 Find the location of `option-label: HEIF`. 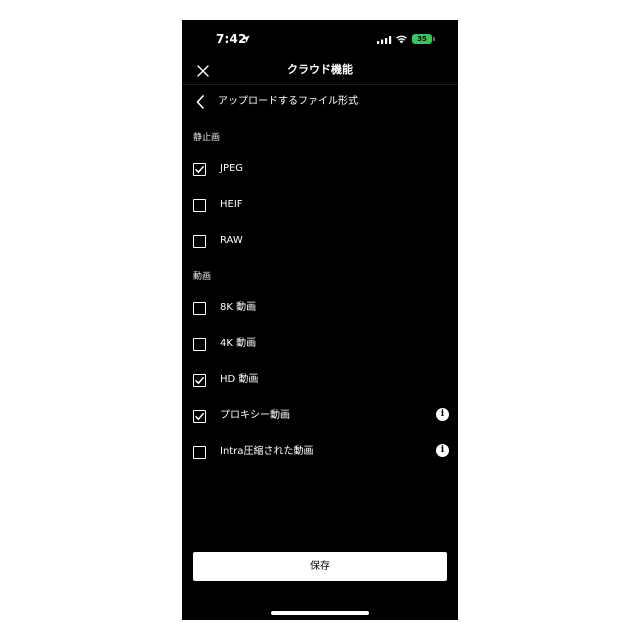

option-label: HEIF is located at coordinates (231, 204).